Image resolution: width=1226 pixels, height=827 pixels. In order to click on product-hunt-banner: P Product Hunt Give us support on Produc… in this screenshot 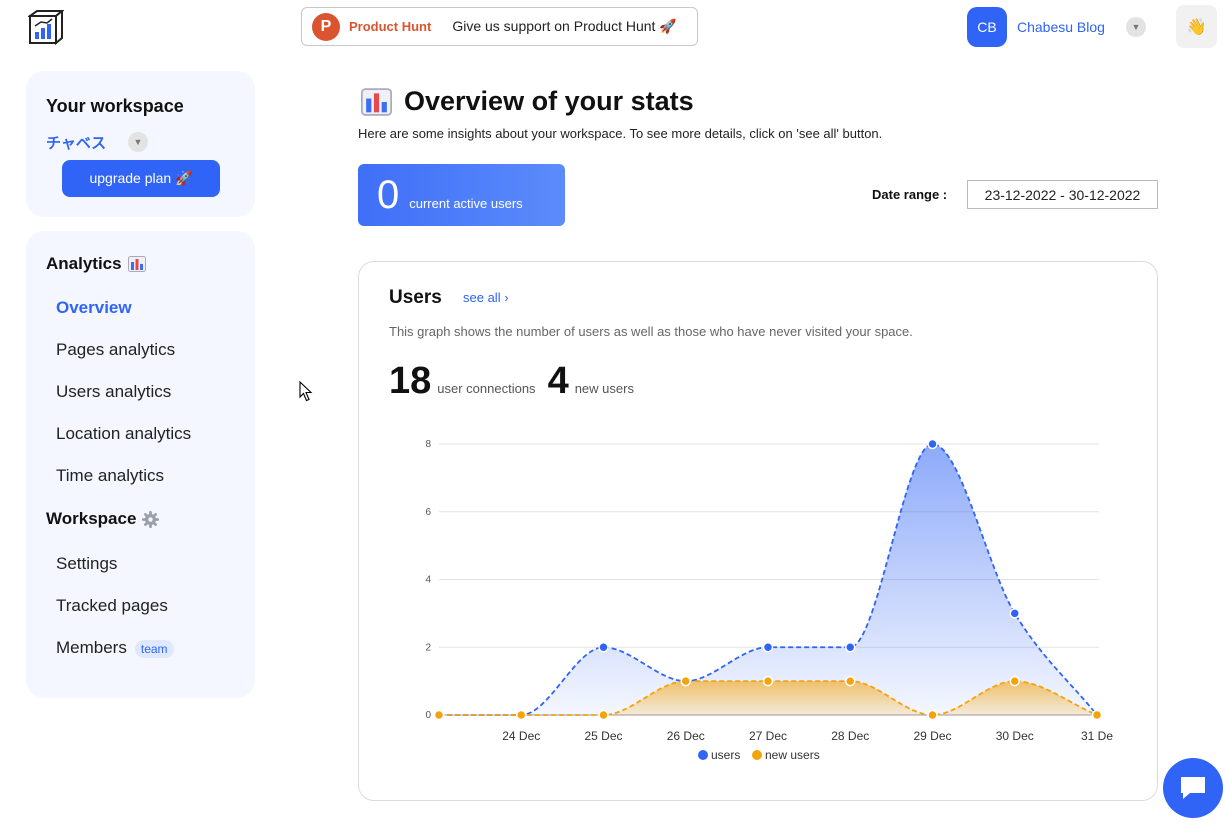, I will do `click(499, 26)`.